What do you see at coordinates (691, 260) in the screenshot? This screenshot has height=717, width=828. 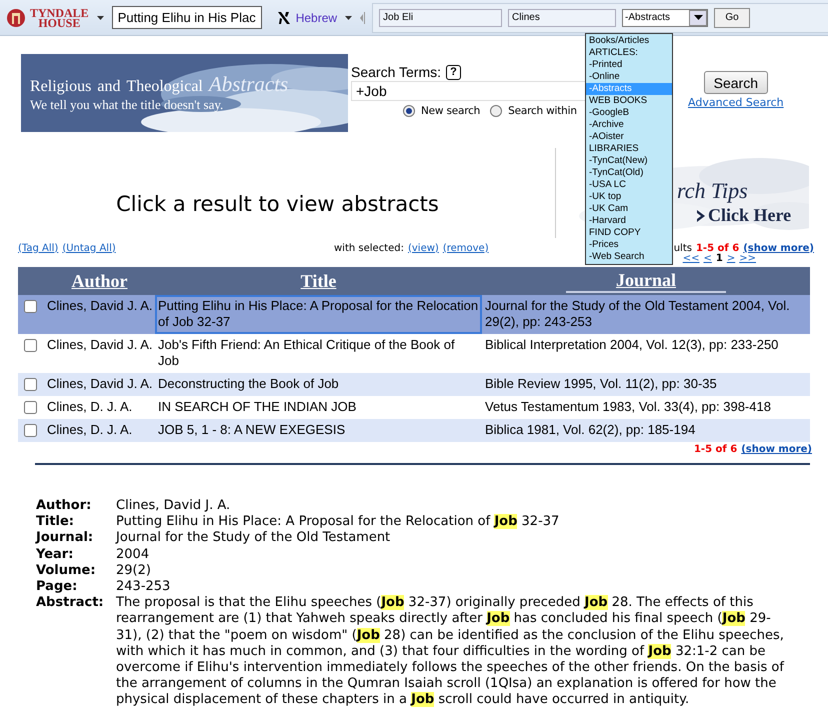 I see `pager-link: <<` at bounding box center [691, 260].